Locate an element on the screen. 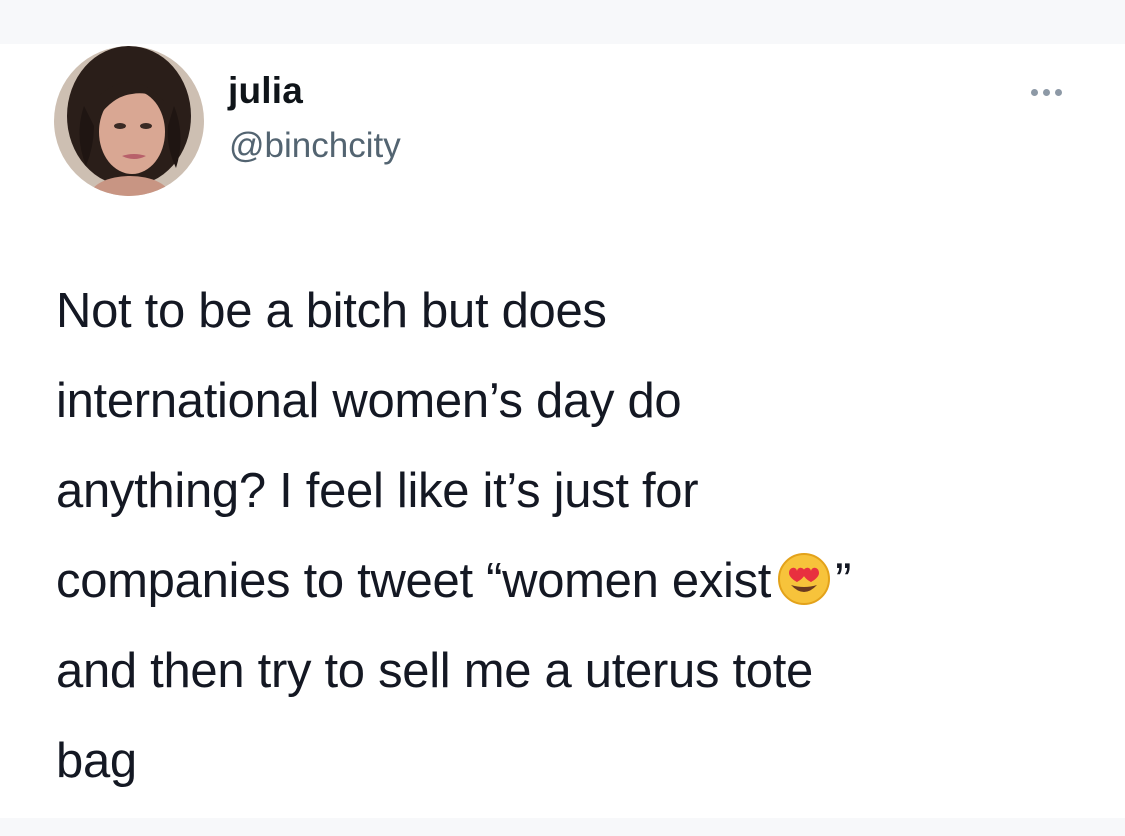 The image size is (1125, 836). tweet-line: and then try to sell me a uterus tote is located at coordinates (434, 671).